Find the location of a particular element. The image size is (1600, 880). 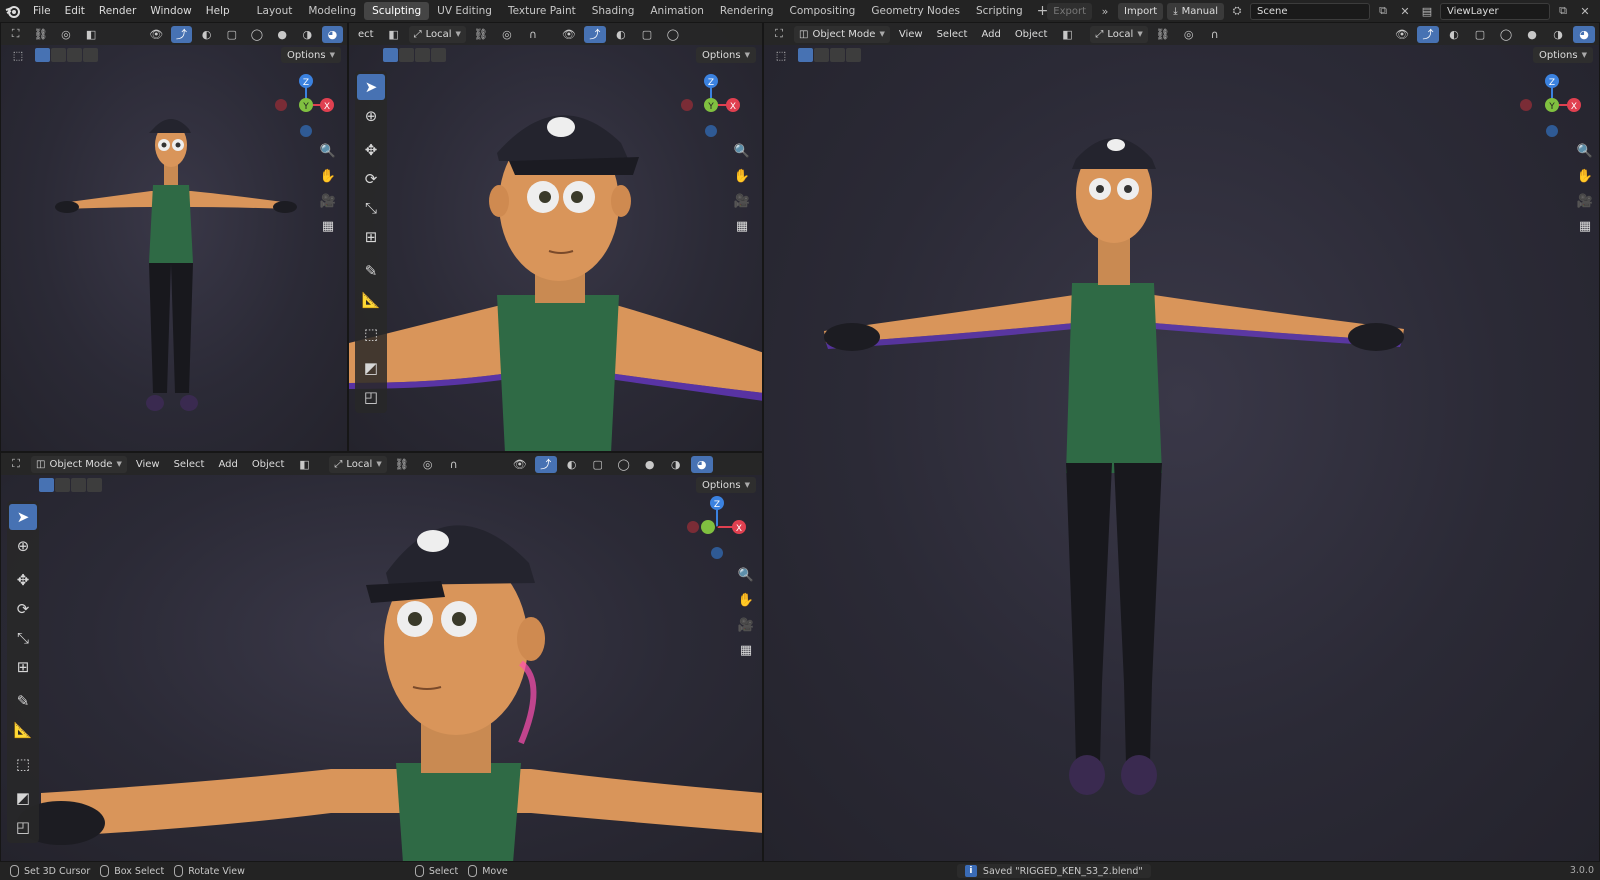

delete-scene-icon: ✕ is located at coordinates (1405, 11).